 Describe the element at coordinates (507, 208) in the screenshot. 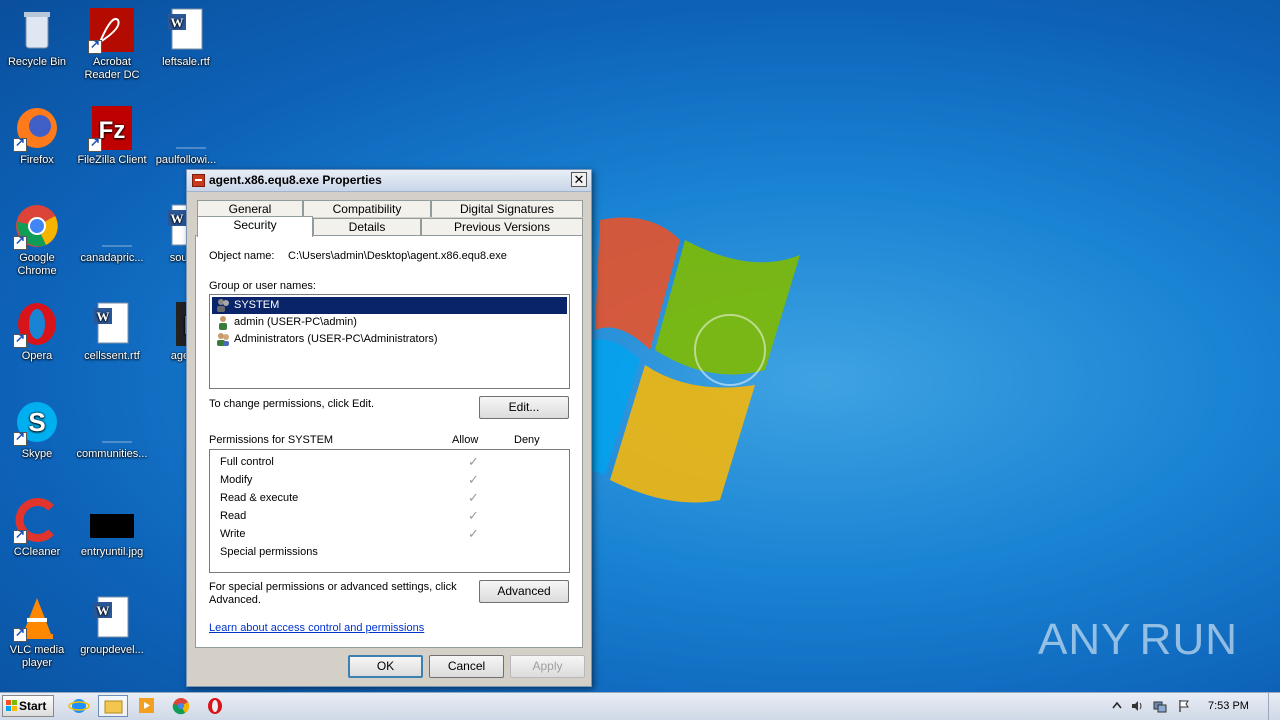

I see `tab-digital-signatures: Digital Signatures` at that location.